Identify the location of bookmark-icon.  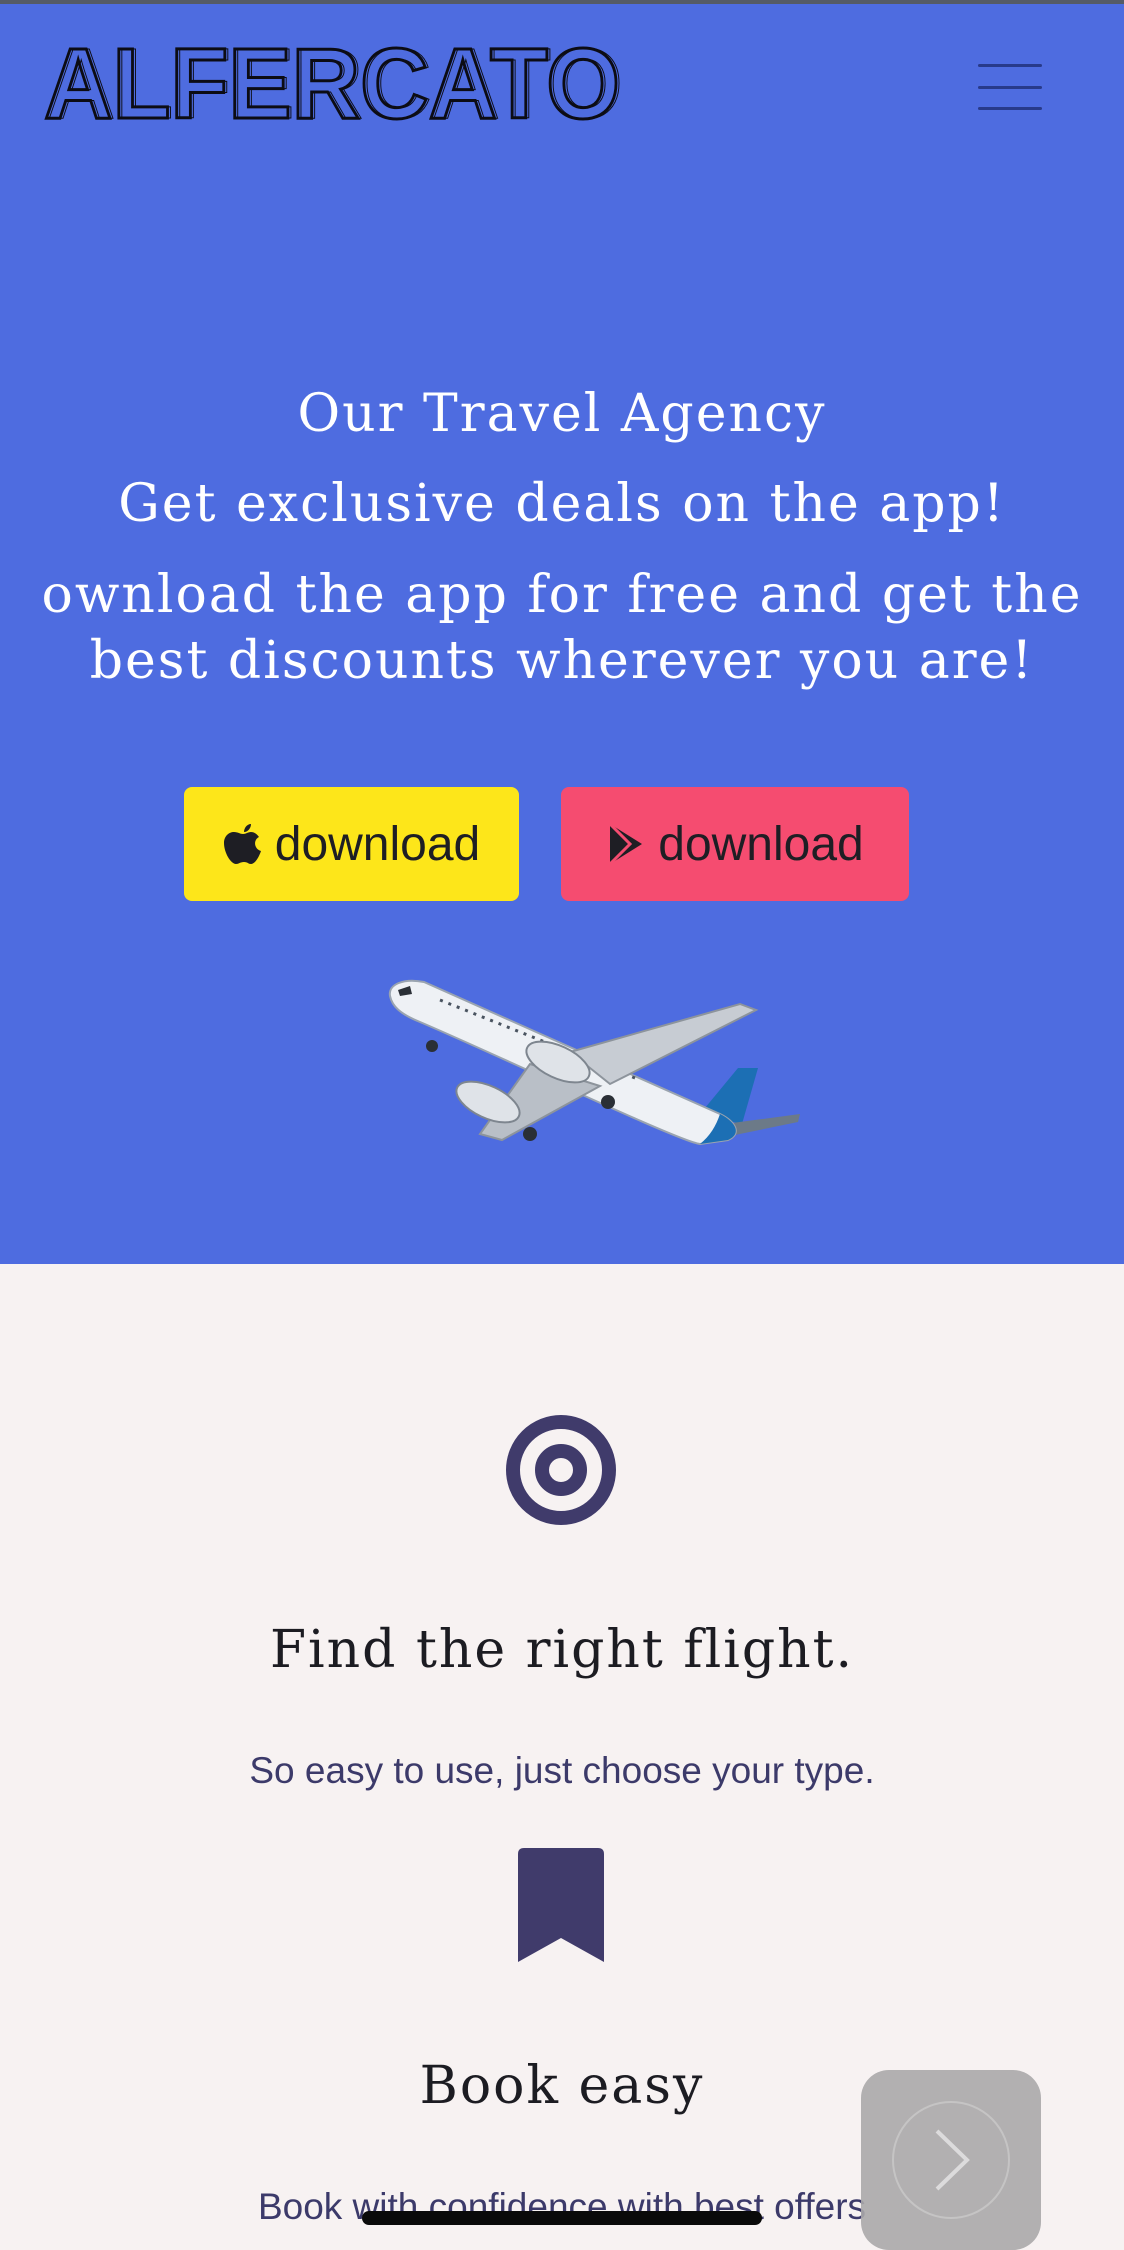
(561, 1905).